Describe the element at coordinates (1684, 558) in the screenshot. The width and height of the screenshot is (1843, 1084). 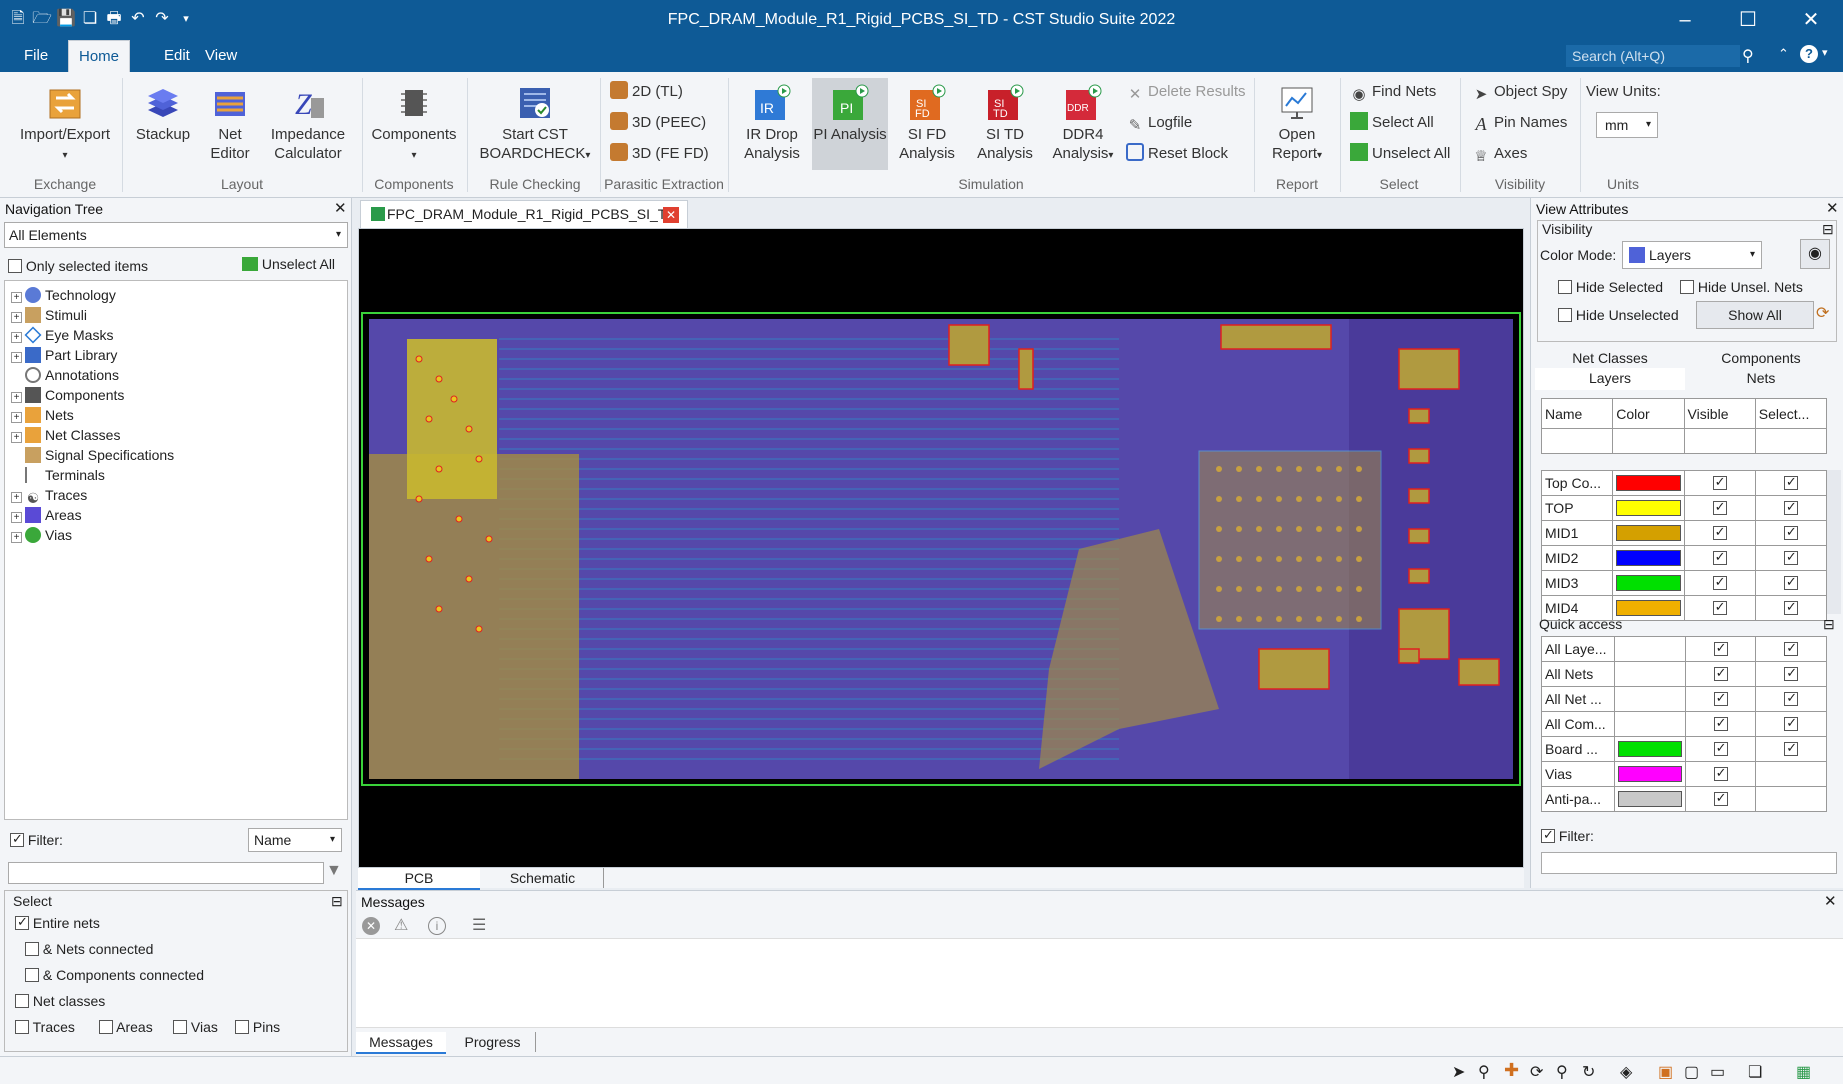
I see `layer-row: MID2` at that location.